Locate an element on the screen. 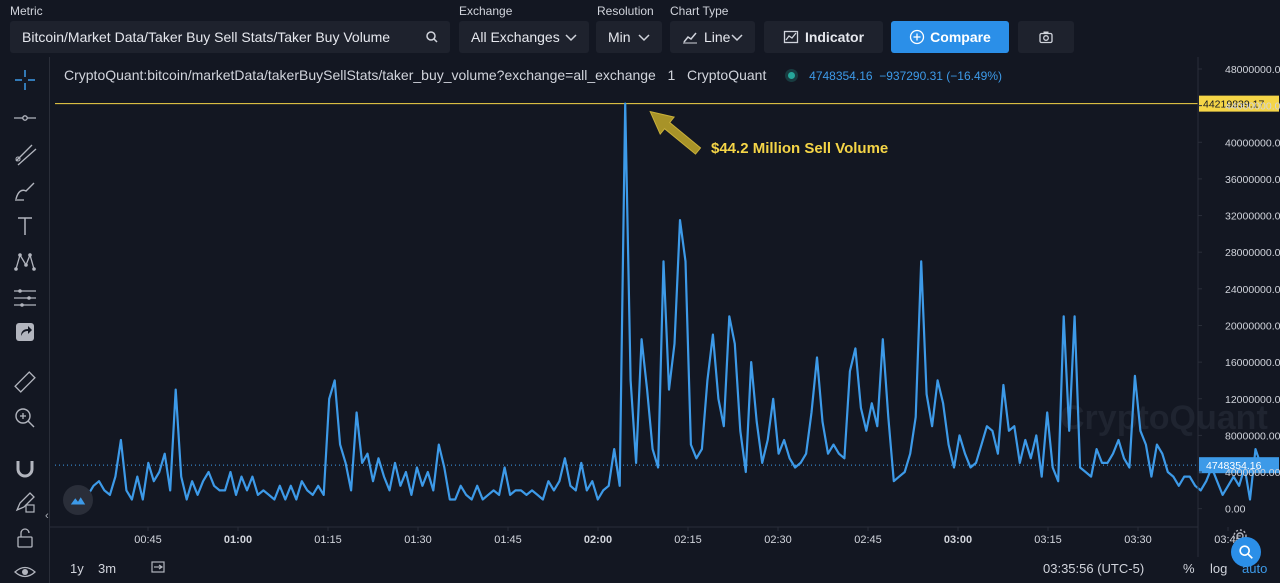 The width and height of the screenshot is (1280, 583). exchange-value: All Exchanges is located at coordinates (515, 37).